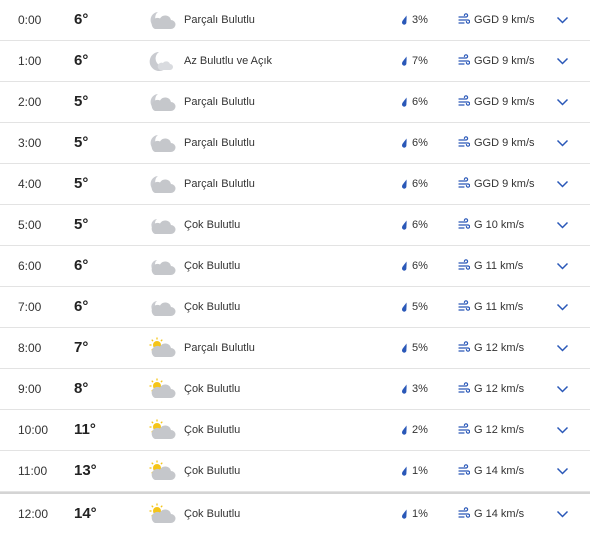 The image size is (590, 538). I want to click on precipitation-chance: 7%, so click(420, 61).